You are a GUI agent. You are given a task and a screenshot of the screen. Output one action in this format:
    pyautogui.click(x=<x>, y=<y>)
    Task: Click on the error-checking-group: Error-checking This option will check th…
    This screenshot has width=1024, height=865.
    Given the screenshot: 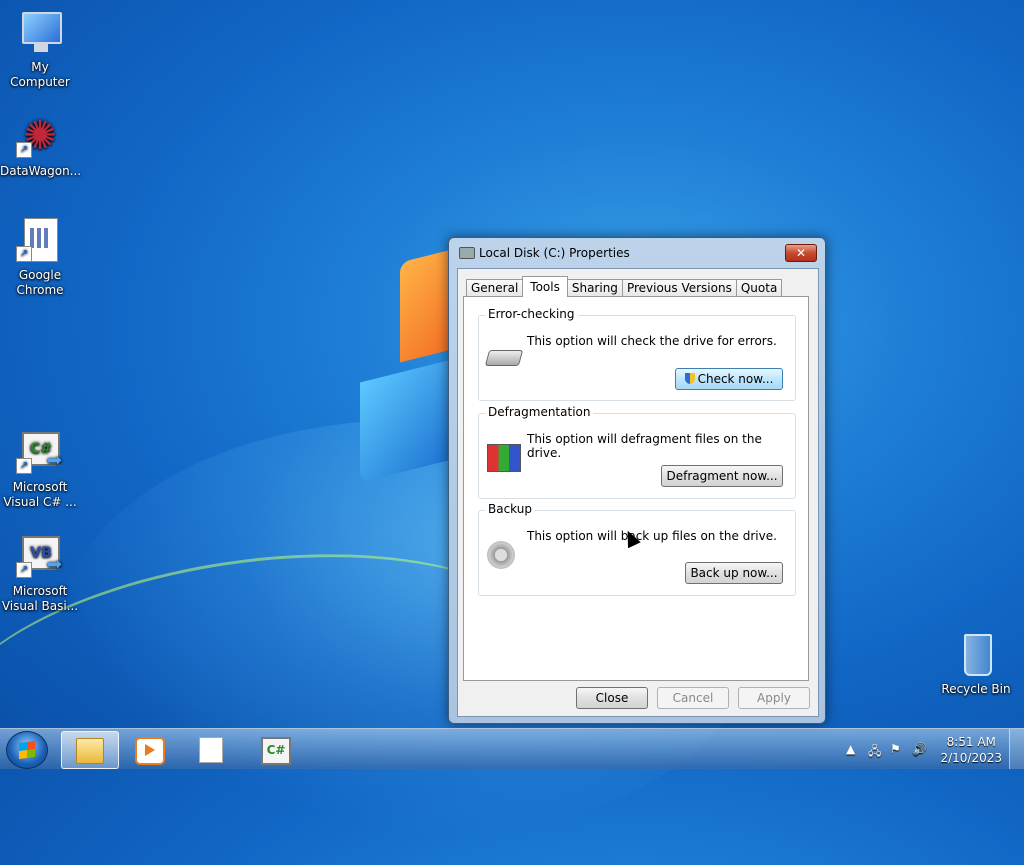 What is the action you would take?
    pyautogui.click(x=637, y=354)
    